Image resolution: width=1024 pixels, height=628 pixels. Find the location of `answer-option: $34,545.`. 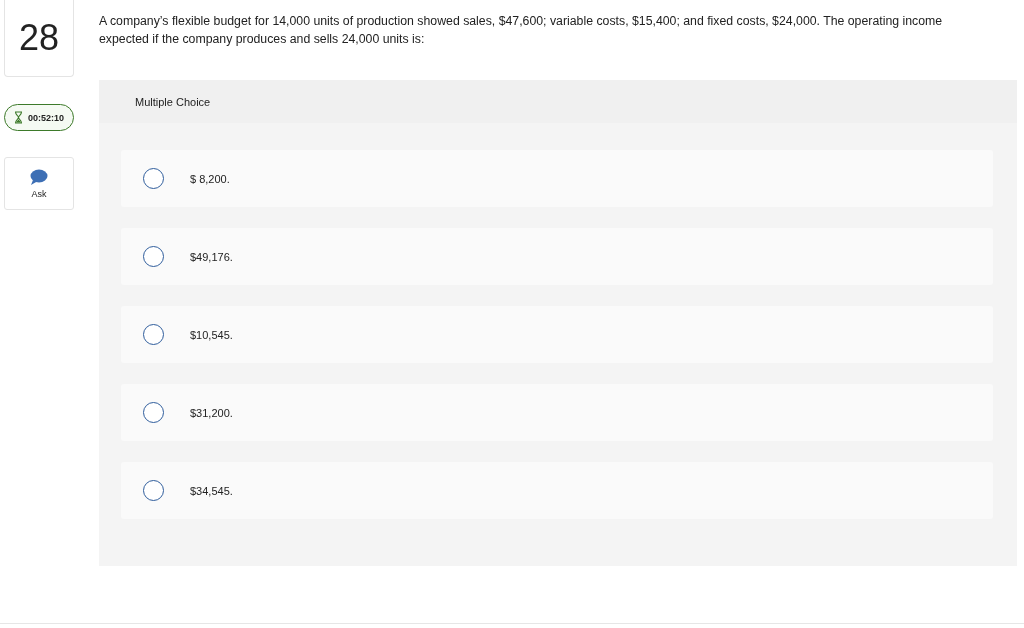

answer-option: $34,545. is located at coordinates (557, 490).